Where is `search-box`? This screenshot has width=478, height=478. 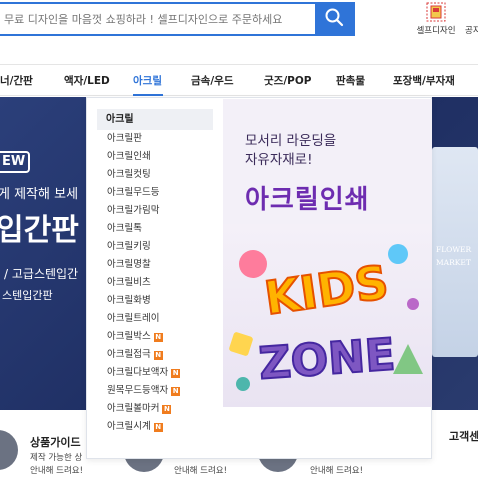 search-box is located at coordinates (177, 19).